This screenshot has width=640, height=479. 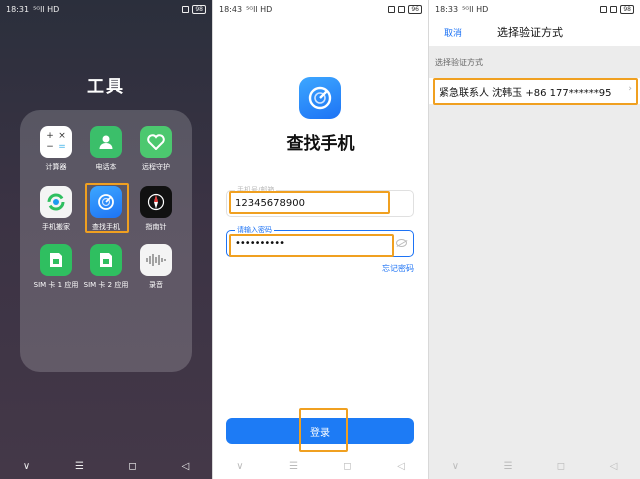 What do you see at coordinates (56, 202) in the screenshot?
I see `phone-clone-icon` at bounding box center [56, 202].